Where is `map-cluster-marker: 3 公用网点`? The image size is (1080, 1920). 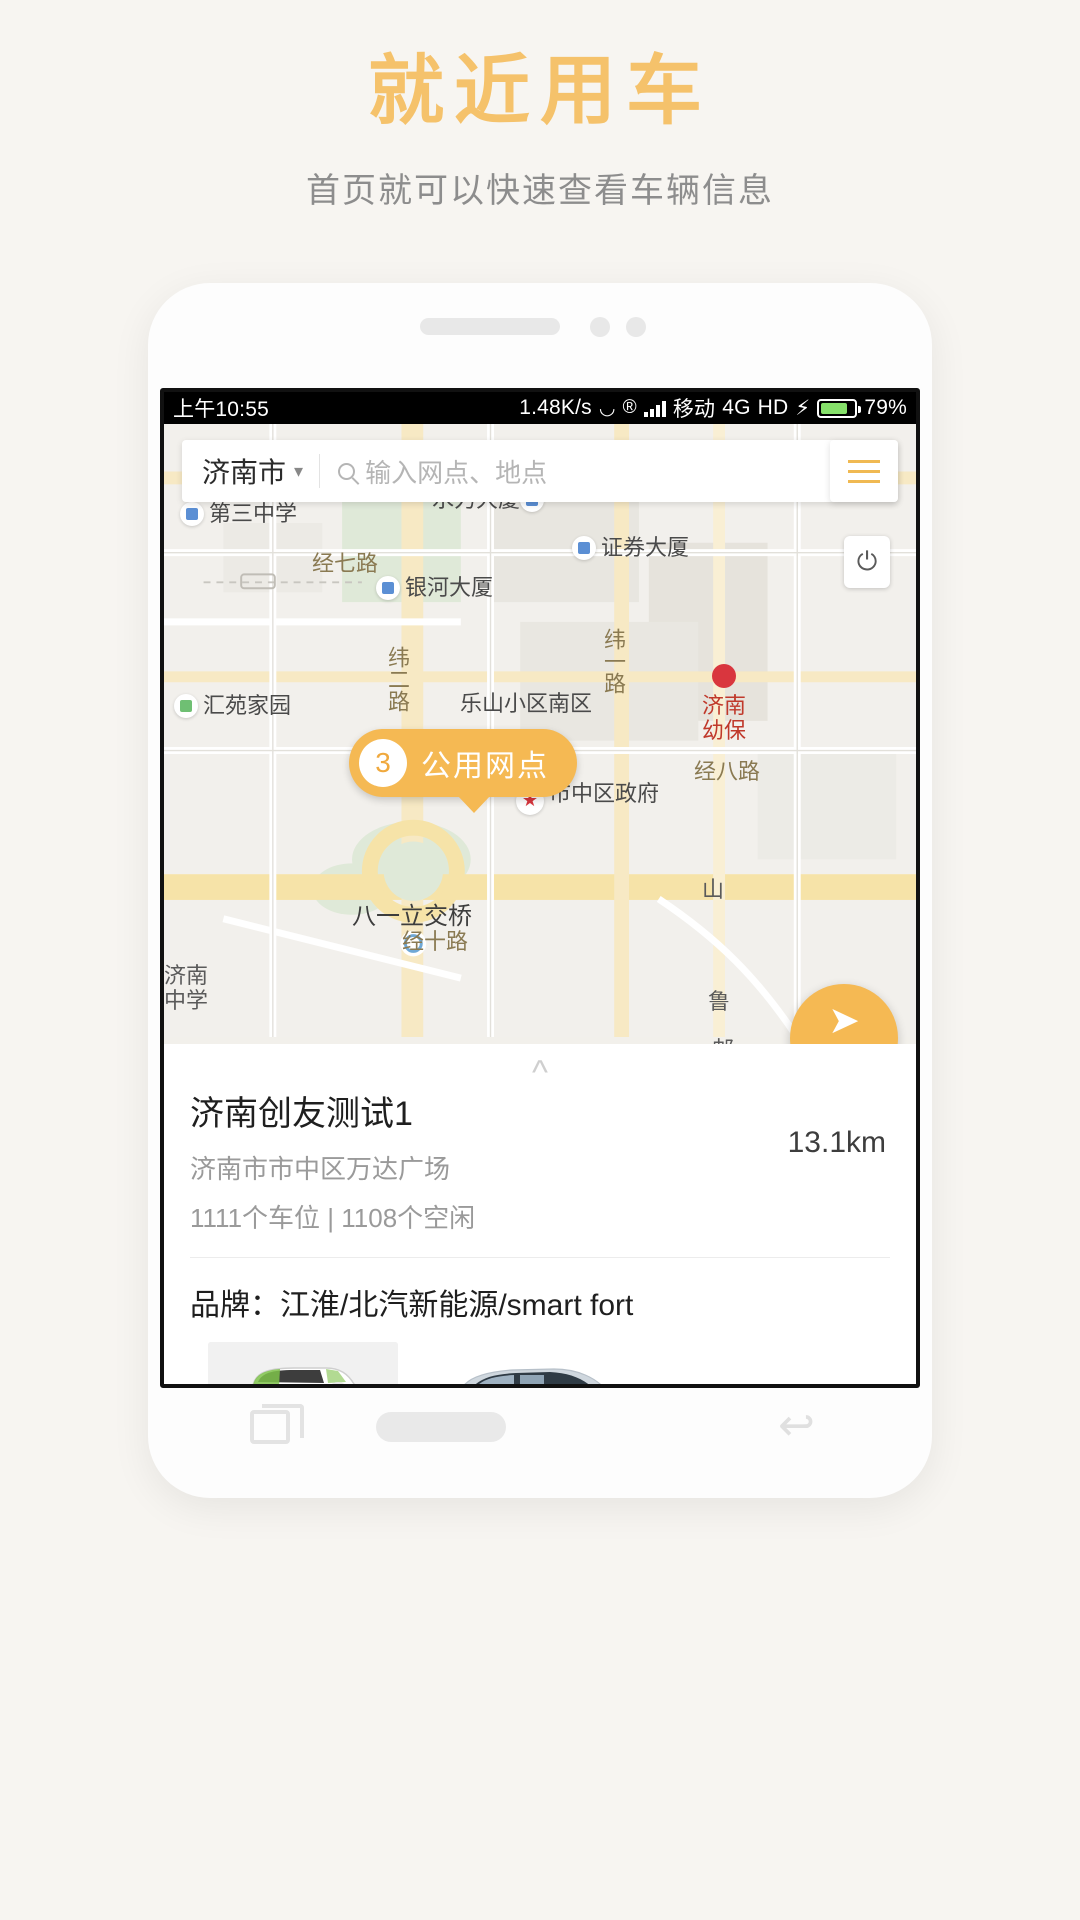 map-cluster-marker: 3 公用网点 is located at coordinates (463, 771).